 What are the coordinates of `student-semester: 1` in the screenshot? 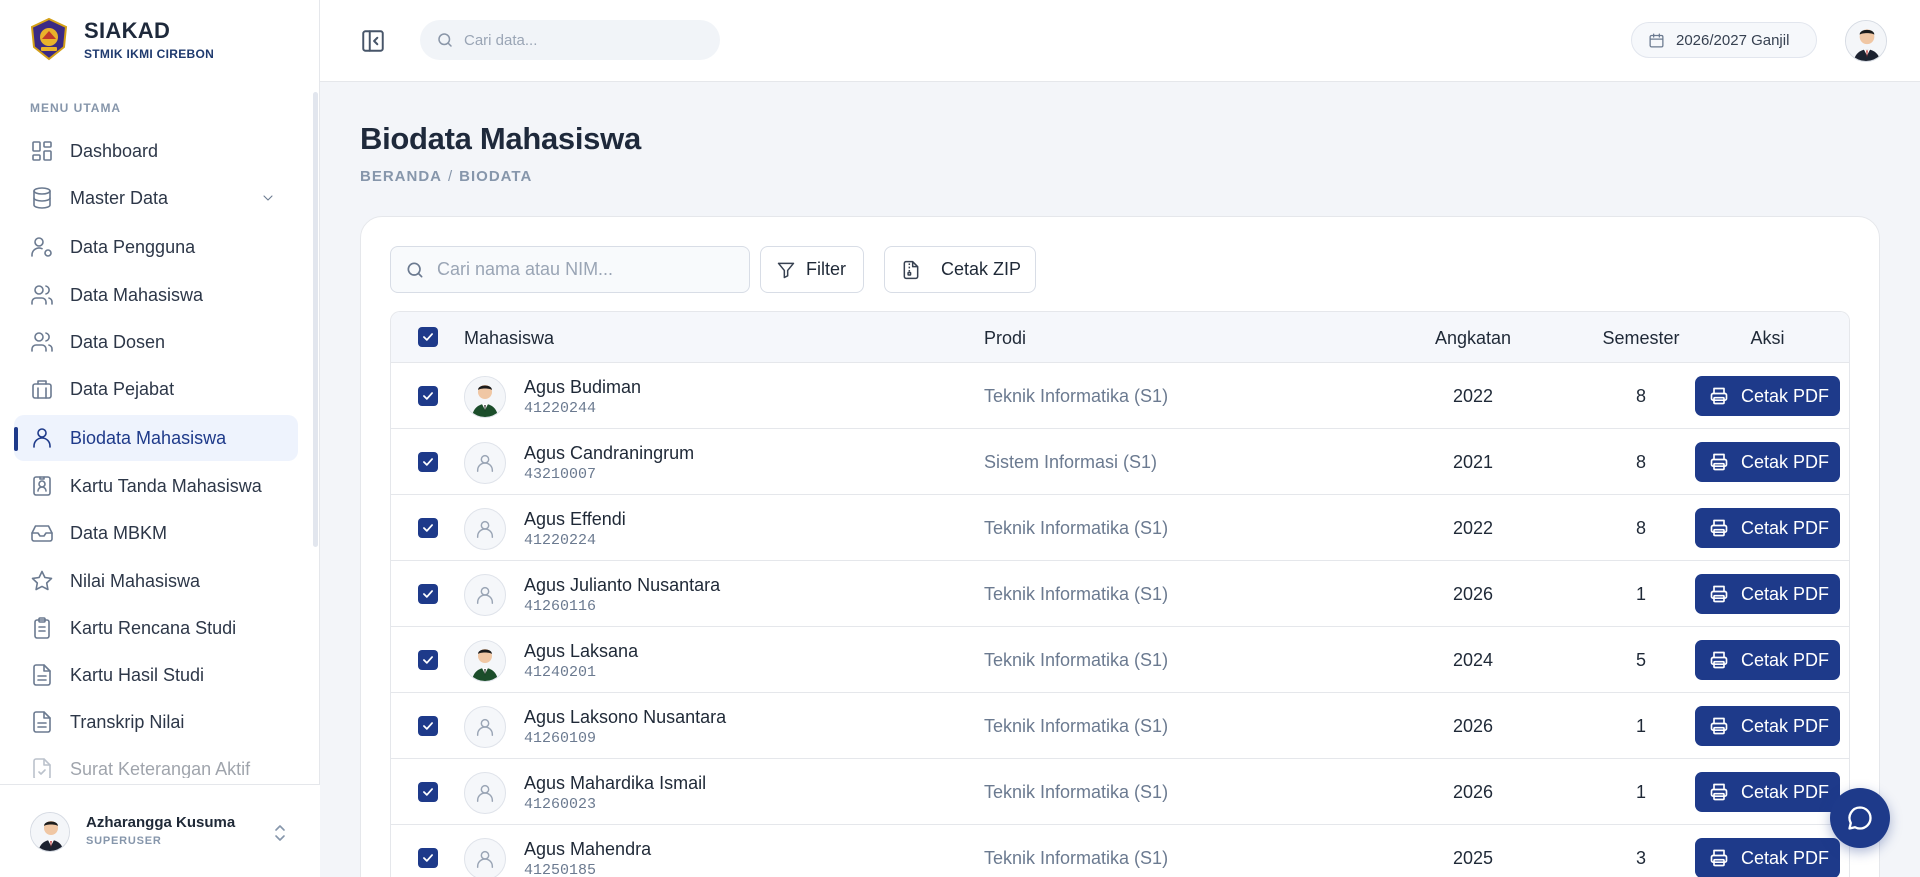 It's located at (1640, 726).